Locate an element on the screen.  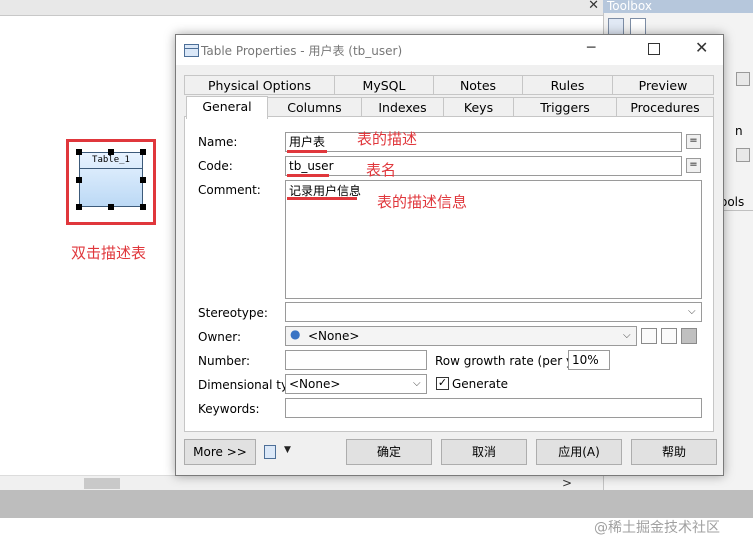
create-owner-icon is located at coordinates (649, 336).